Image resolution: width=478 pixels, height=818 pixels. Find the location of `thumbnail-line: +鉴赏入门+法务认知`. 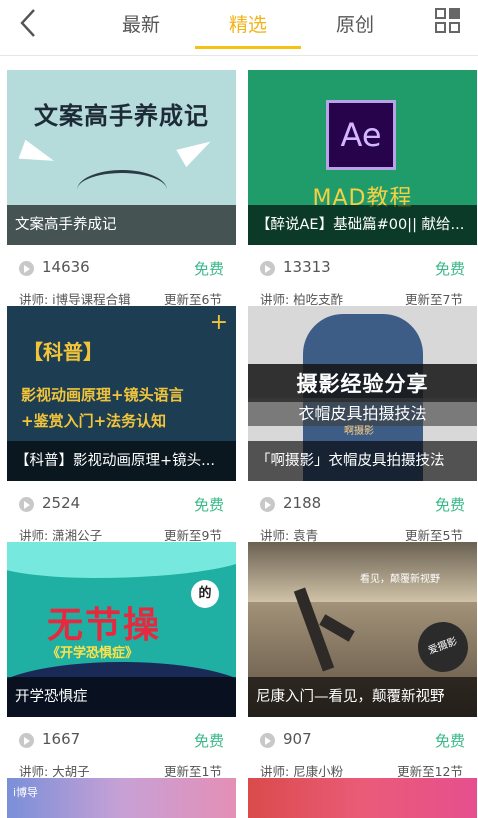

thumbnail-line: +鉴赏入门+法务认知 is located at coordinates (94, 421).